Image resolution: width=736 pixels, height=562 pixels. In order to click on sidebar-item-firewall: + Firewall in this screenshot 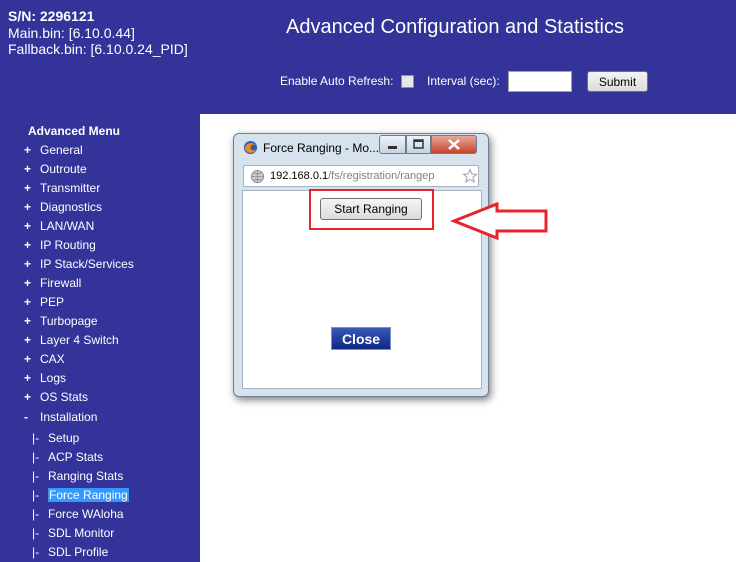, I will do `click(52, 283)`.